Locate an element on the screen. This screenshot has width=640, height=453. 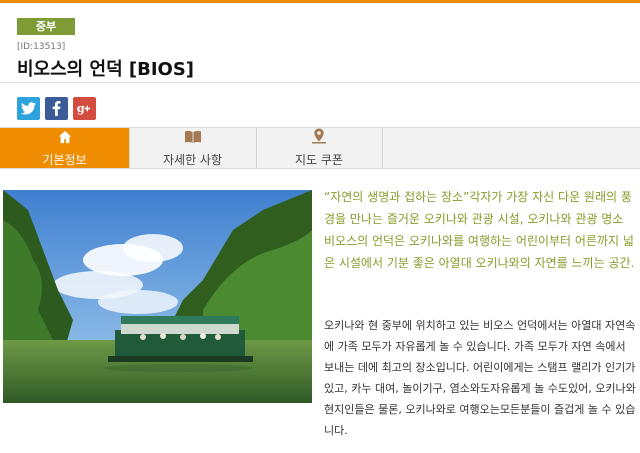
tab-label: 자세한 사항 is located at coordinates (192, 159).